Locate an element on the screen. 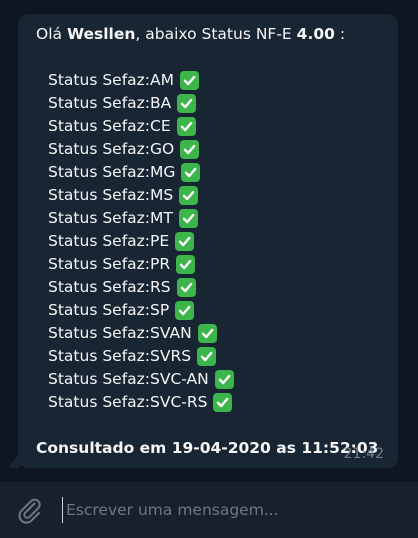 This screenshot has height=538, width=418. status-row: Status Sefaz: AM is located at coordinates (141, 80).